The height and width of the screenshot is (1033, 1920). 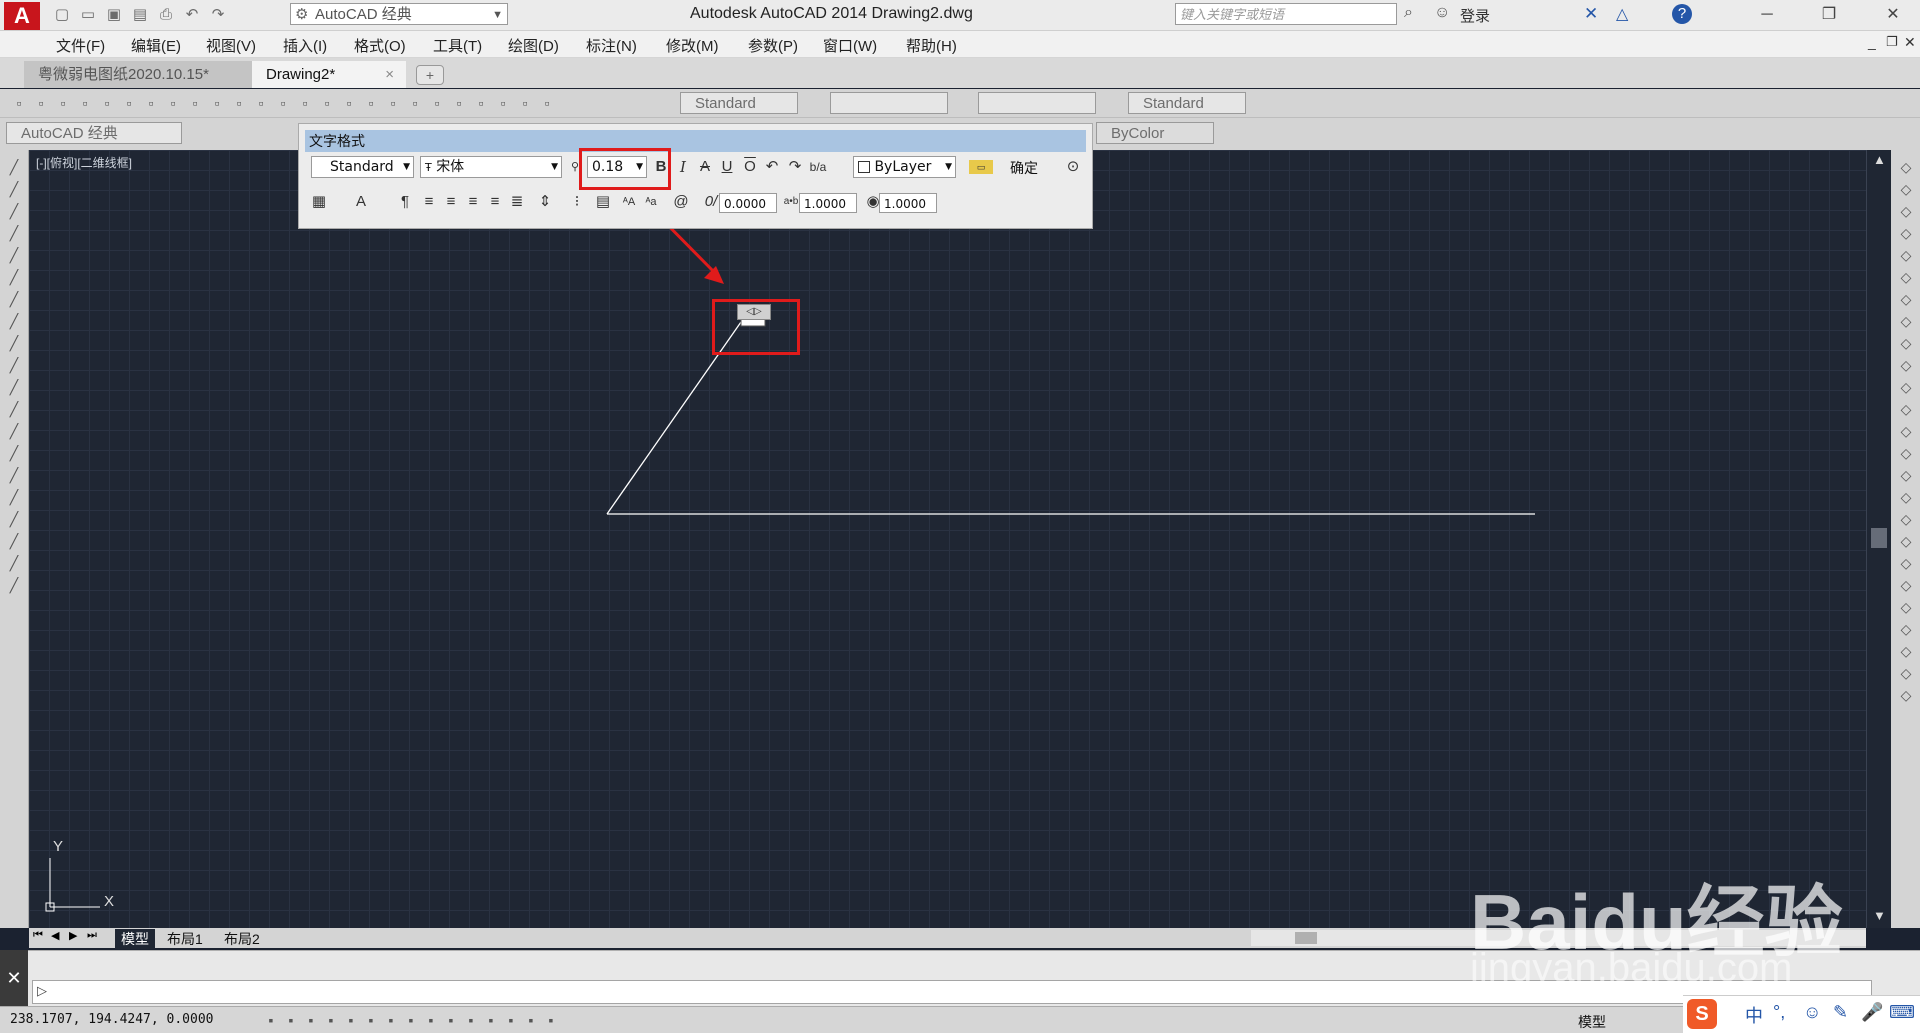 What do you see at coordinates (1893, 15) in the screenshot?
I see `close-button: ✕` at bounding box center [1893, 15].